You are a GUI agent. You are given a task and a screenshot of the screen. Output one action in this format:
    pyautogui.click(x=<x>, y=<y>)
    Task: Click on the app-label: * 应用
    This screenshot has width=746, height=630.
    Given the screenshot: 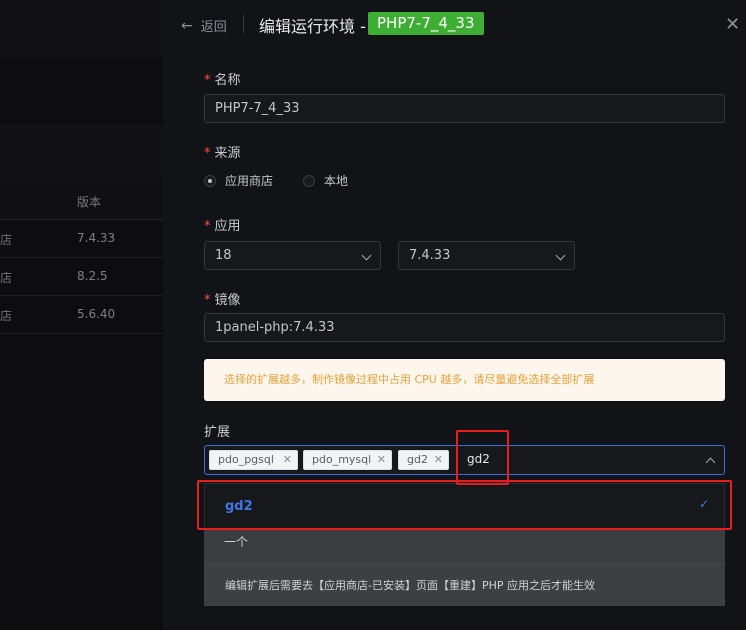 What is the action you would take?
    pyautogui.click(x=222, y=226)
    